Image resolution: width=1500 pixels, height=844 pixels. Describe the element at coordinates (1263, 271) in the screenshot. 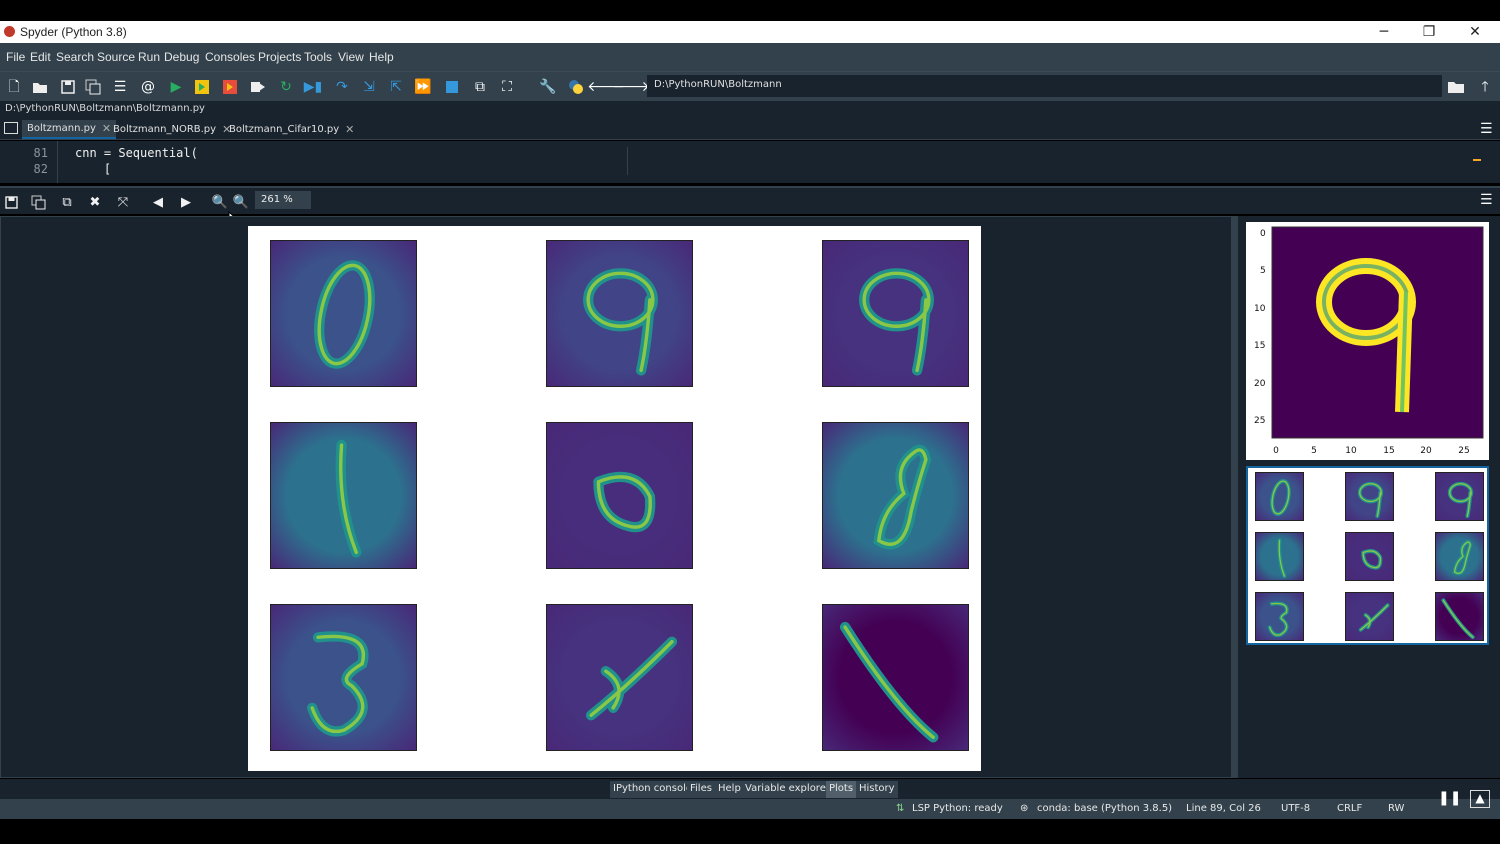

I see `y-tick-label: 5` at that location.